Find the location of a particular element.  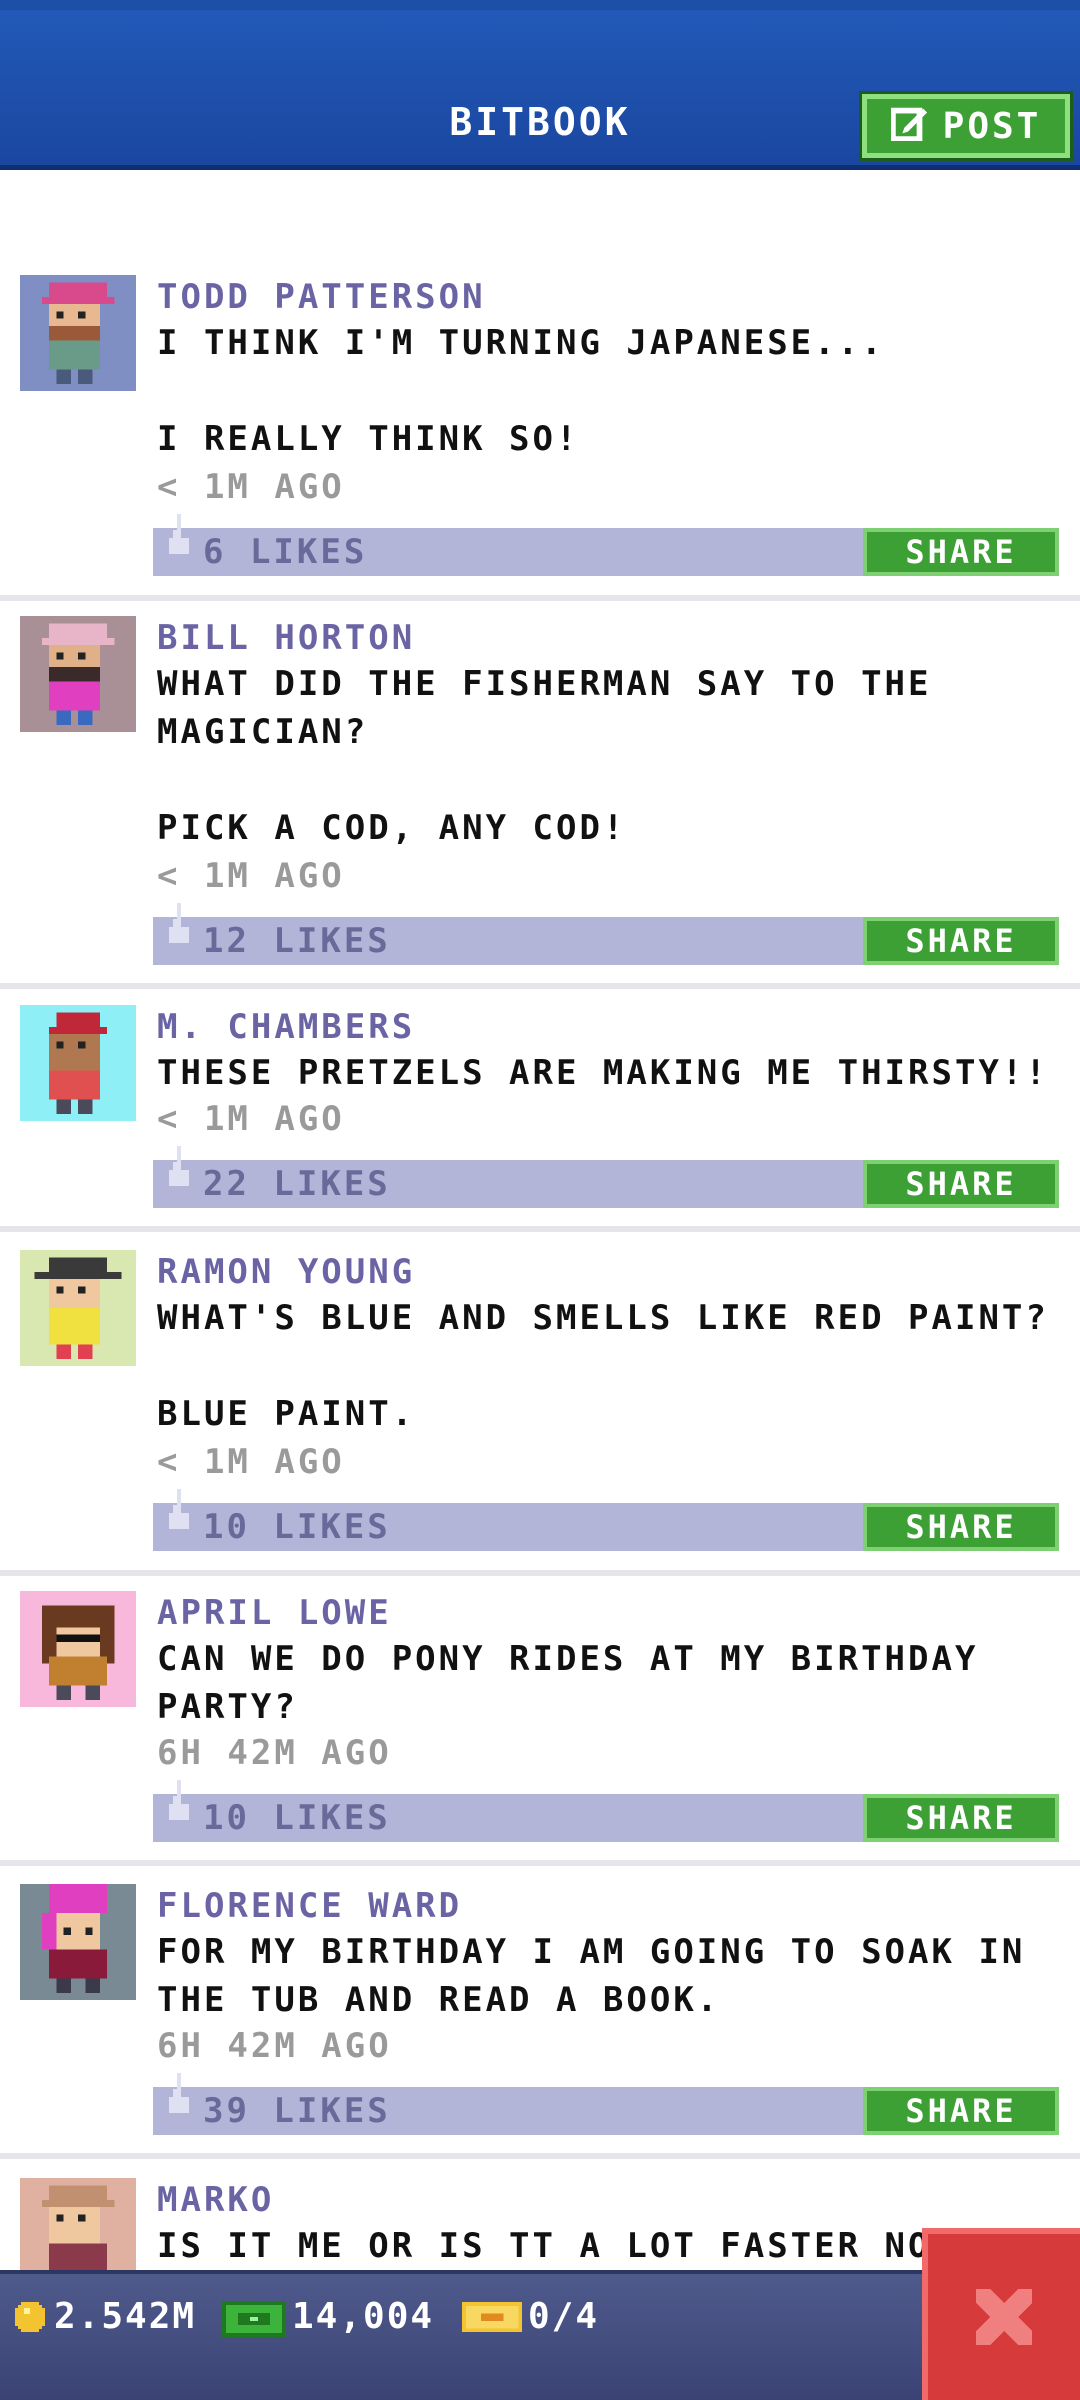

post-author: APRIL LOWE is located at coordinates (274, 1613).